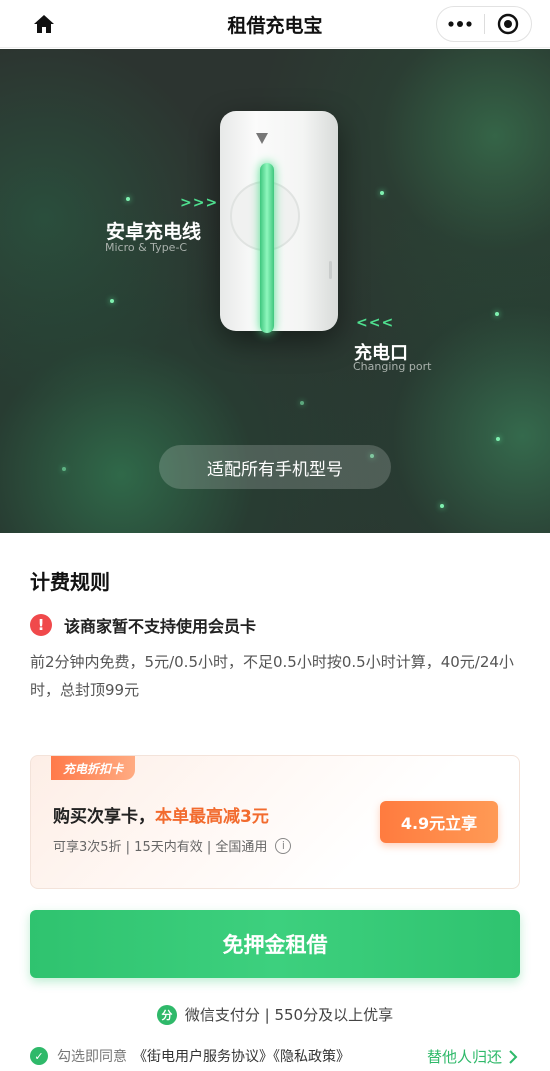  Describe the element at coordinates (241, 1056) in the screenshot. I see `agreement-links: 《街电用户服务协议》《隐私政策》` at that location.